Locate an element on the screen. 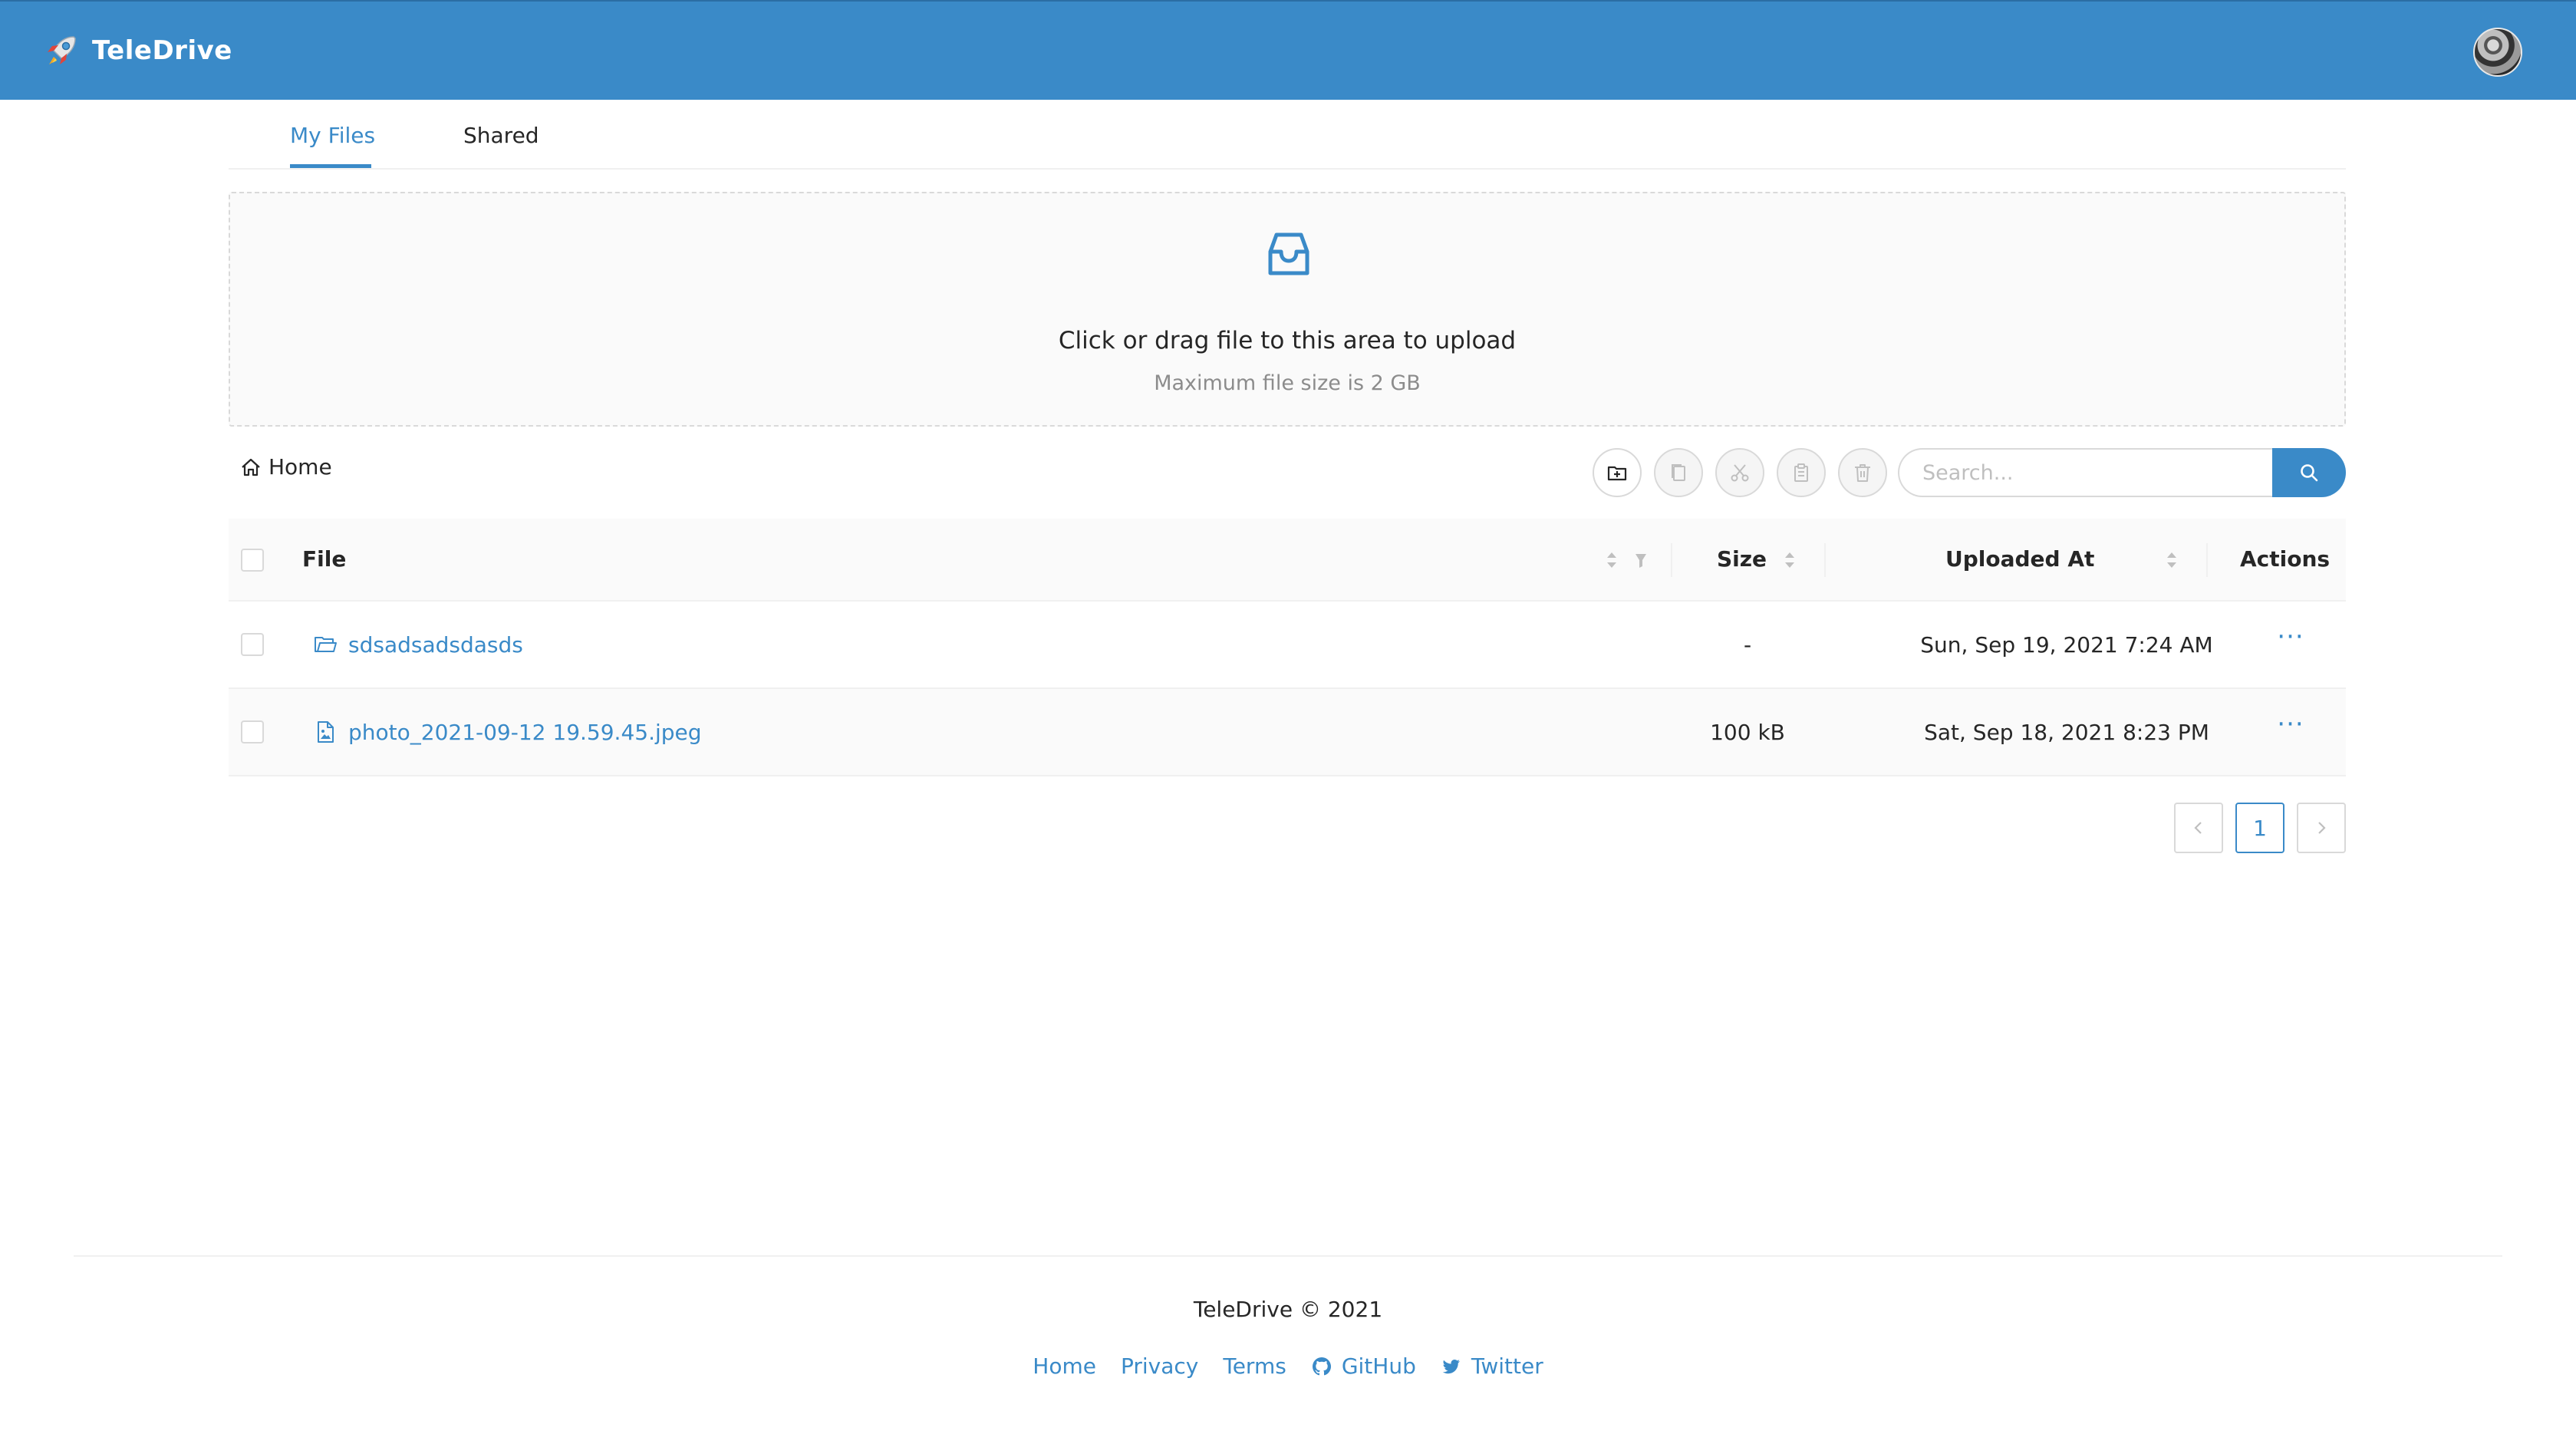 This screenshot has height=1444, width=2576. footer-link-privacy-label: Privacy is located at coordinates (1159, 1366).